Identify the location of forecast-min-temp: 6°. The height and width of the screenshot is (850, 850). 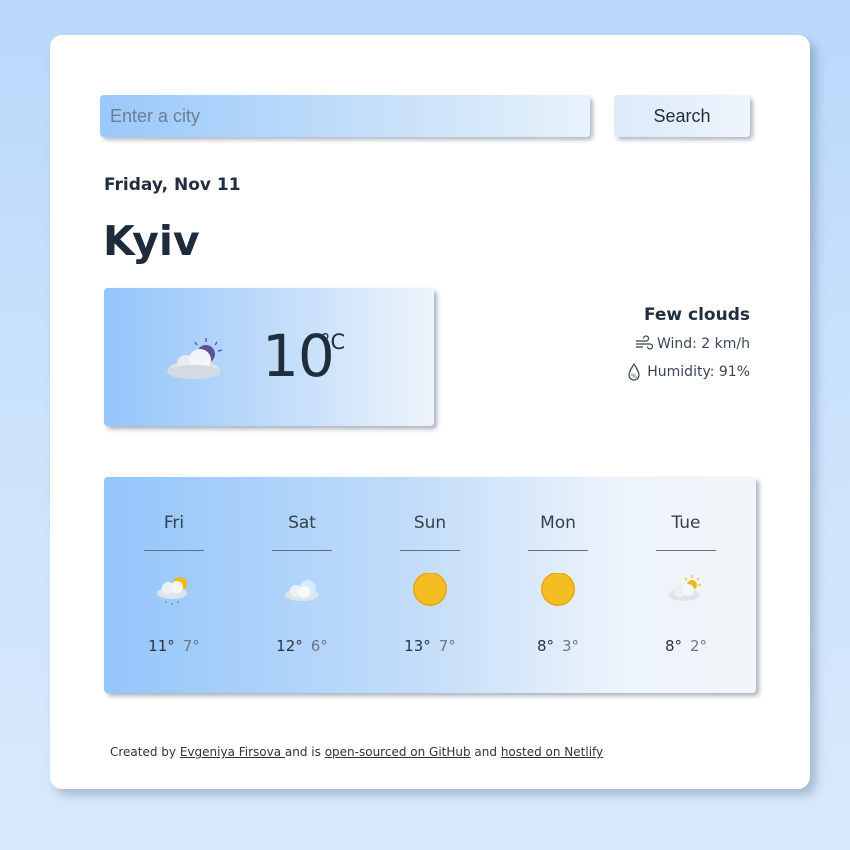
(319, 646).